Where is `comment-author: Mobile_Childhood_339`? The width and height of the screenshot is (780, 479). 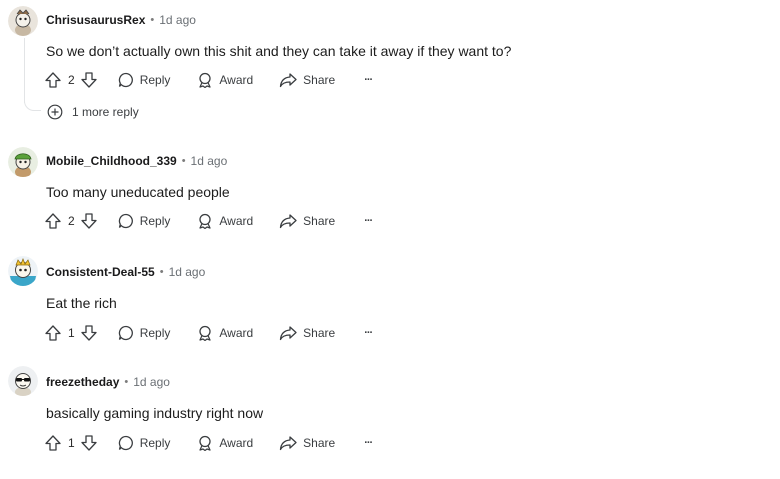
comment-author: Mobile_Childhood_339 is located at coordinates (111, 161).